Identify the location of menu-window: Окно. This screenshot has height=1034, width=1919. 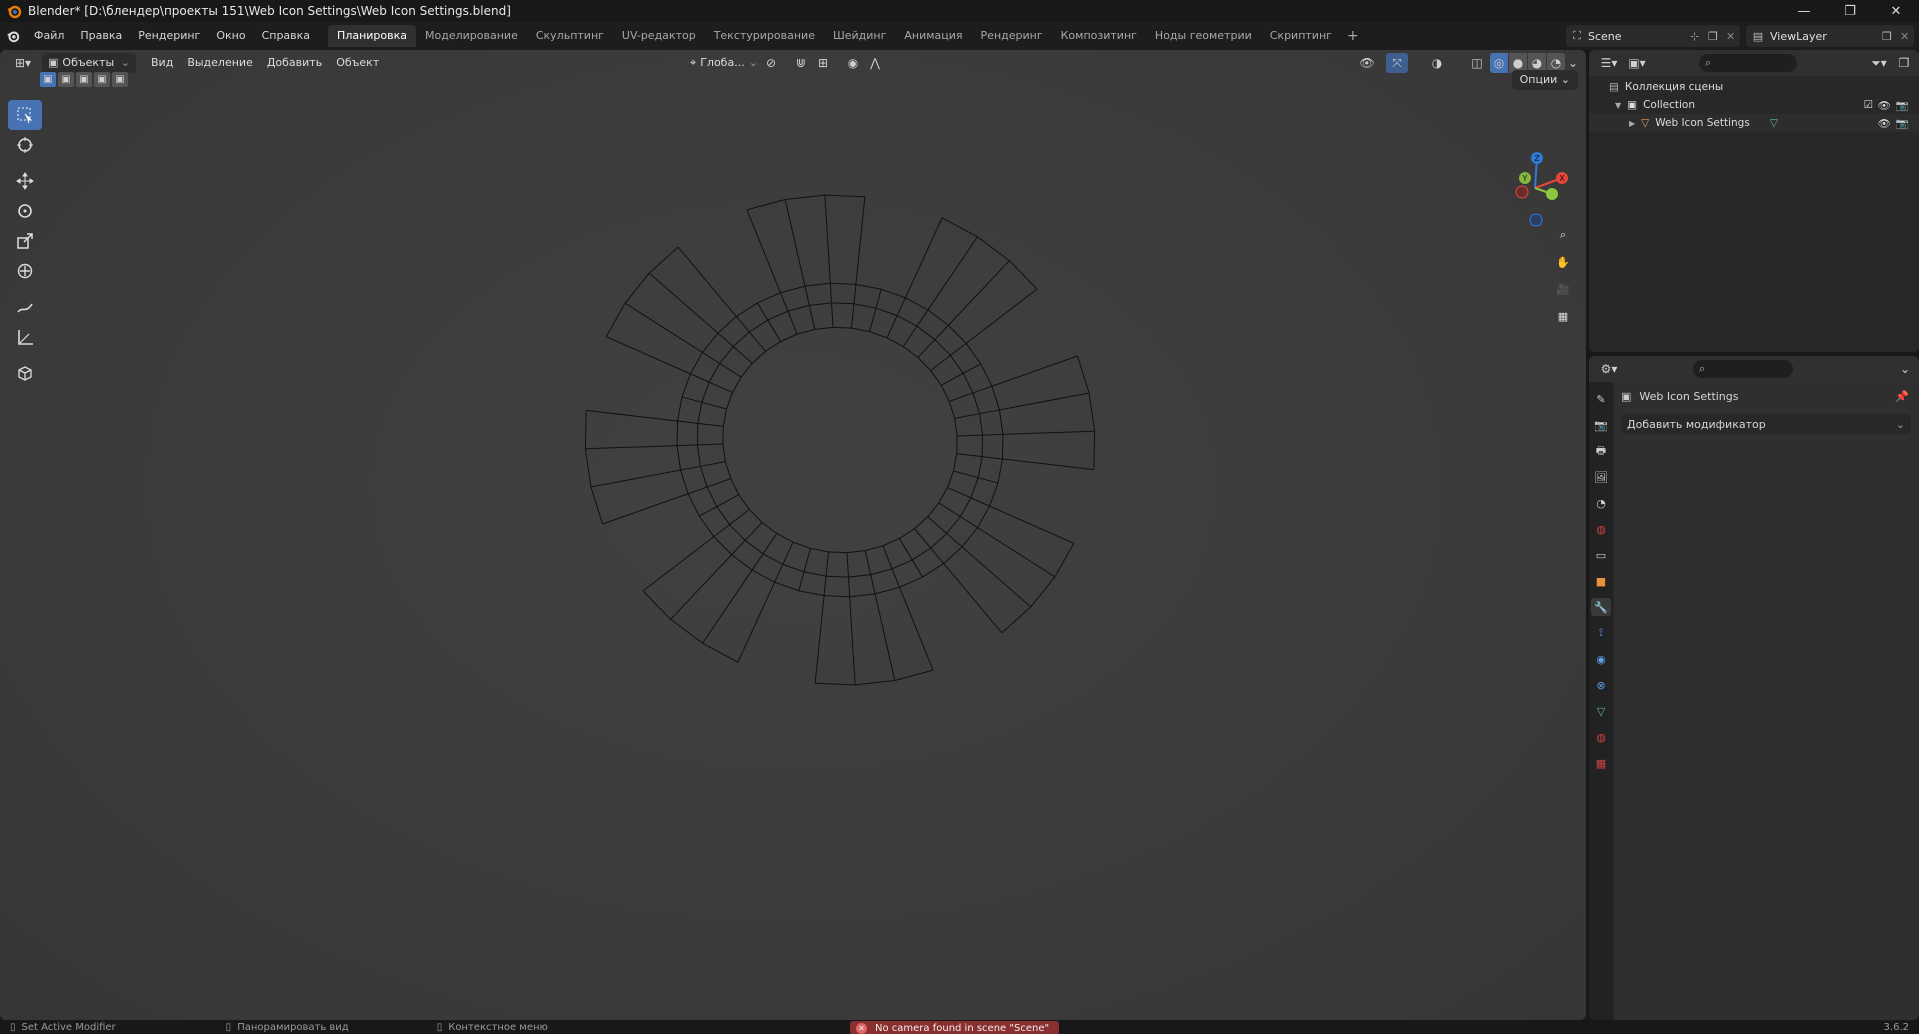
(230, 36).